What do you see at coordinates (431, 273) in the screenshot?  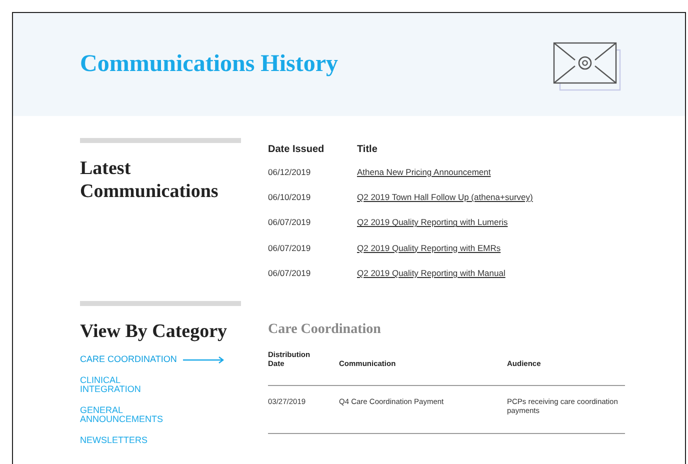 I see `communication-link: Q2 2019 Quality Reporting with Manual` at bounding box center [431, 273].